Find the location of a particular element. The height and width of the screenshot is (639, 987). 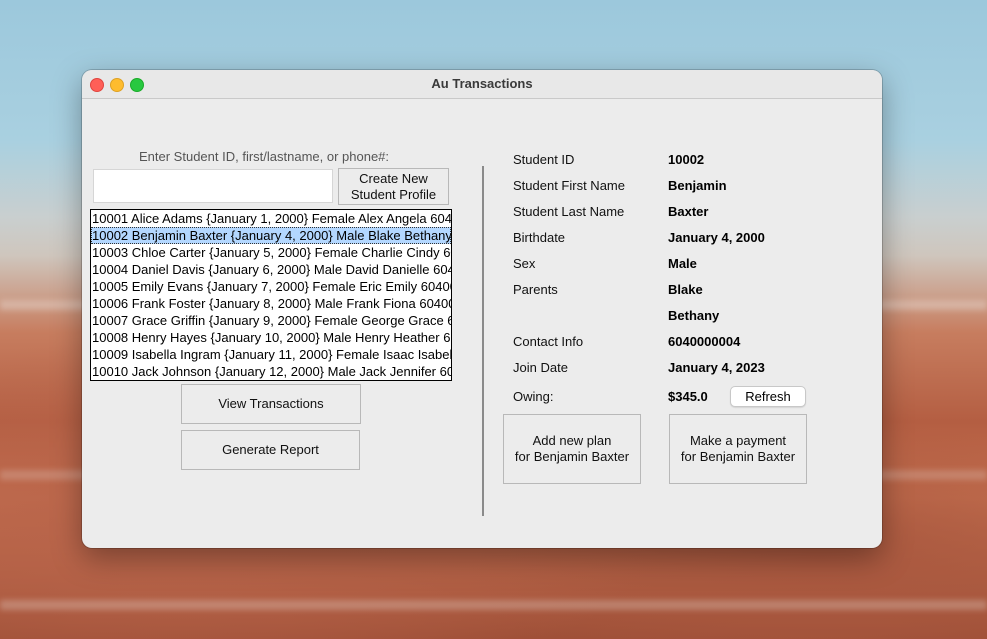

owing-label: Owing: is located at coordinates (533, 396).